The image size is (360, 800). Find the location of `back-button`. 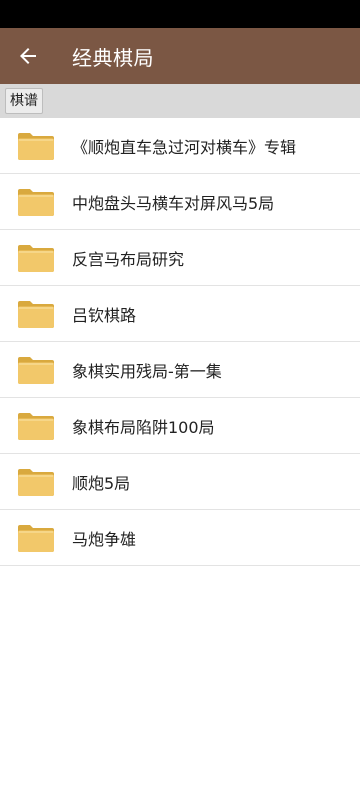

back-button is located at coordinates (28, 56).